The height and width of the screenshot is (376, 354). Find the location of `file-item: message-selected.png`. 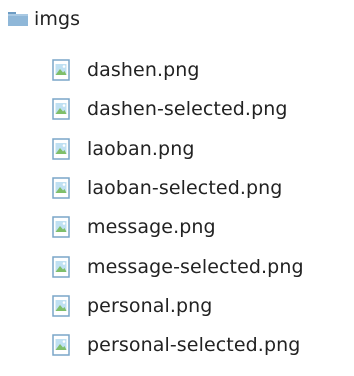

file-item: message-selected.png is located at coordinates (178, 267).